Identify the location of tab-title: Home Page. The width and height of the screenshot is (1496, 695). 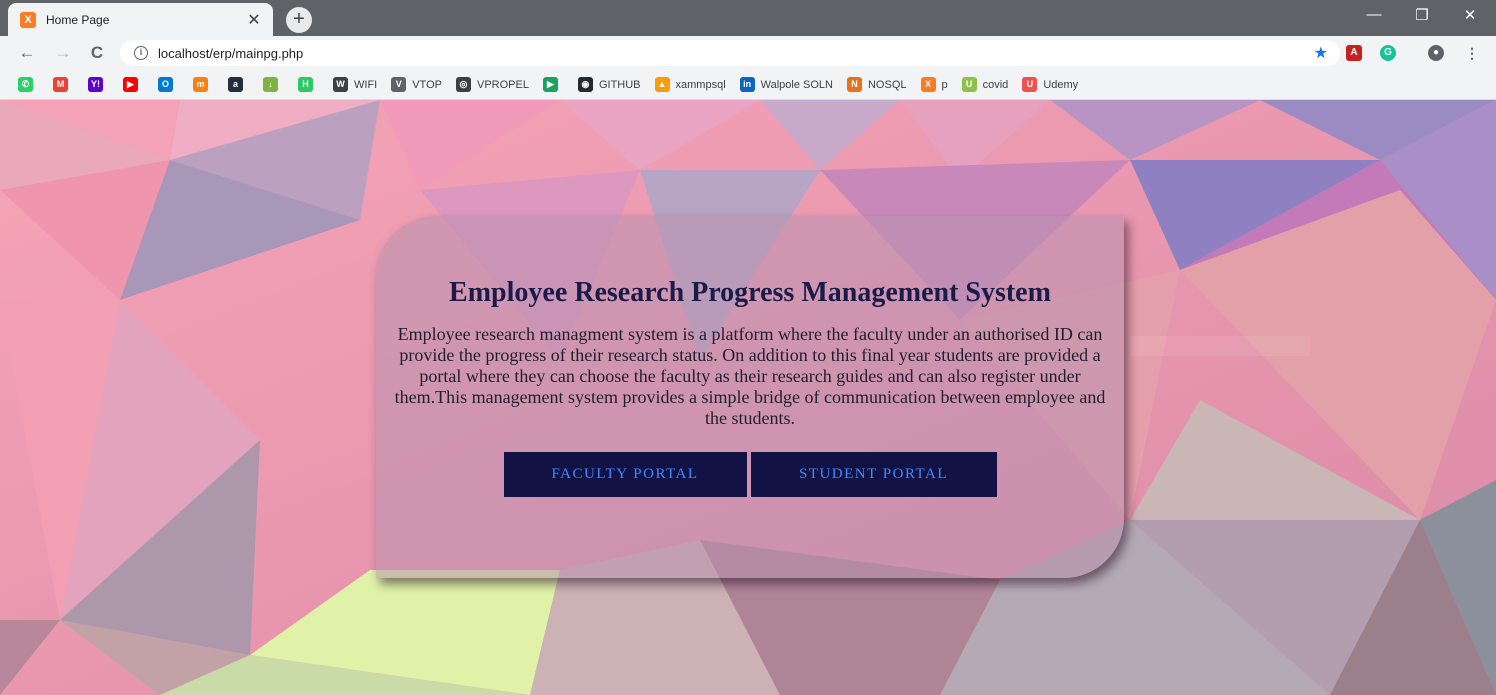
(78, 19).